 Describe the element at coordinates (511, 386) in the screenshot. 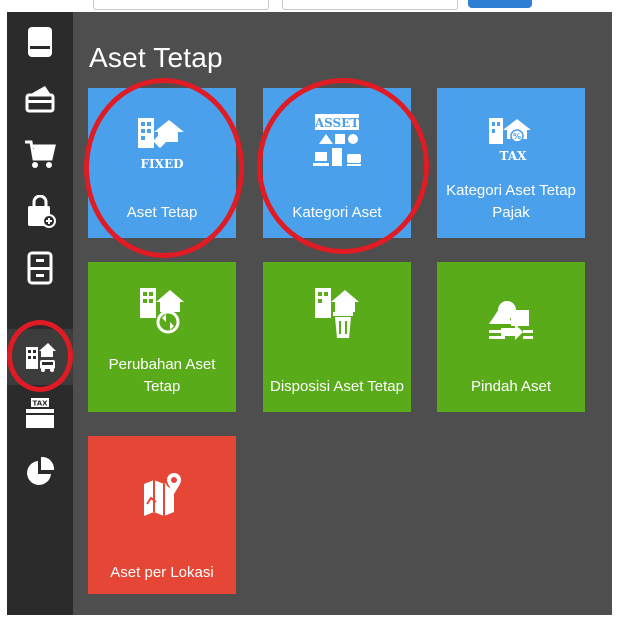

I see `tile-label: Pindah Aset` at that location.